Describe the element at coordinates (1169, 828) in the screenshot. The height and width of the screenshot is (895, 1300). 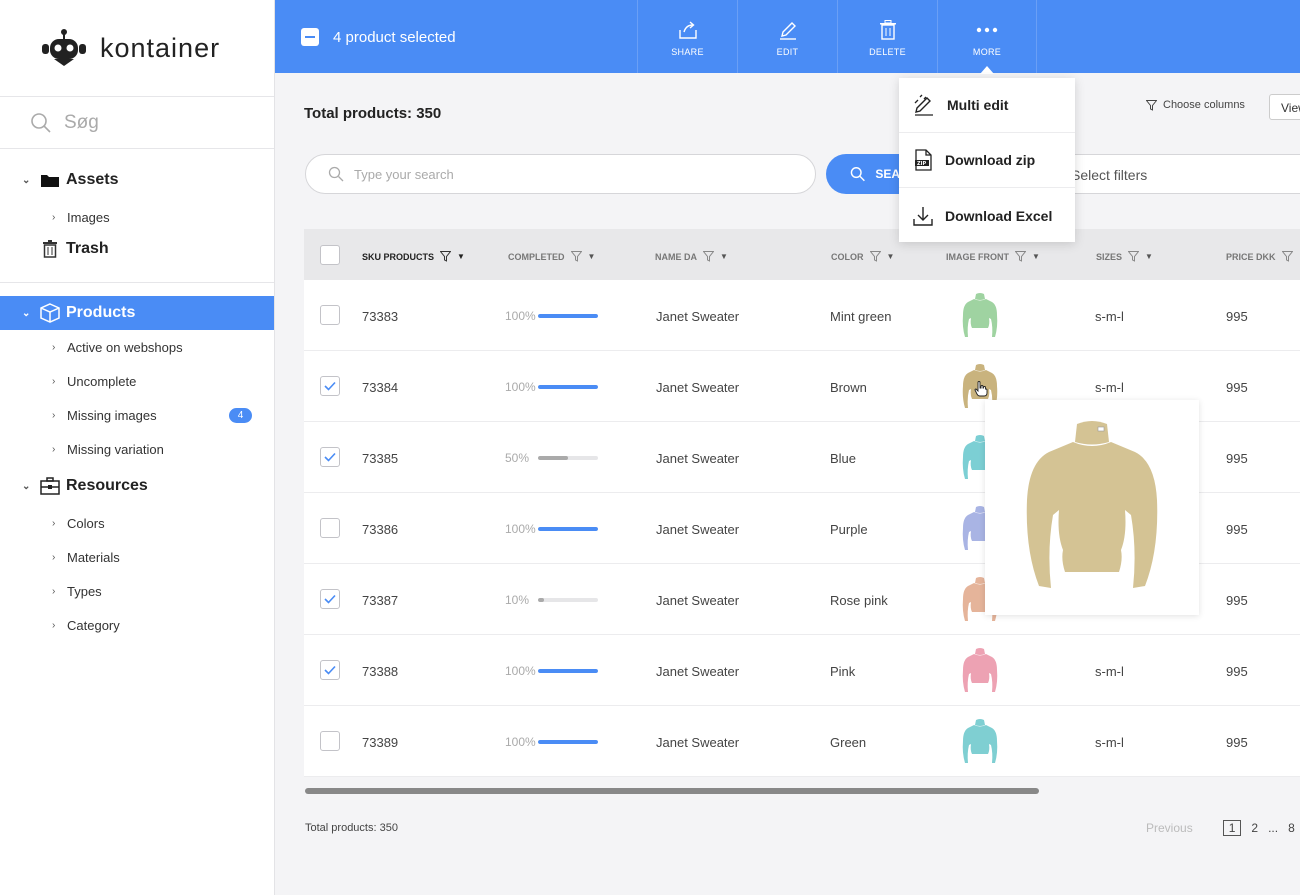
I see `previous-page-button: Previous` at that location.